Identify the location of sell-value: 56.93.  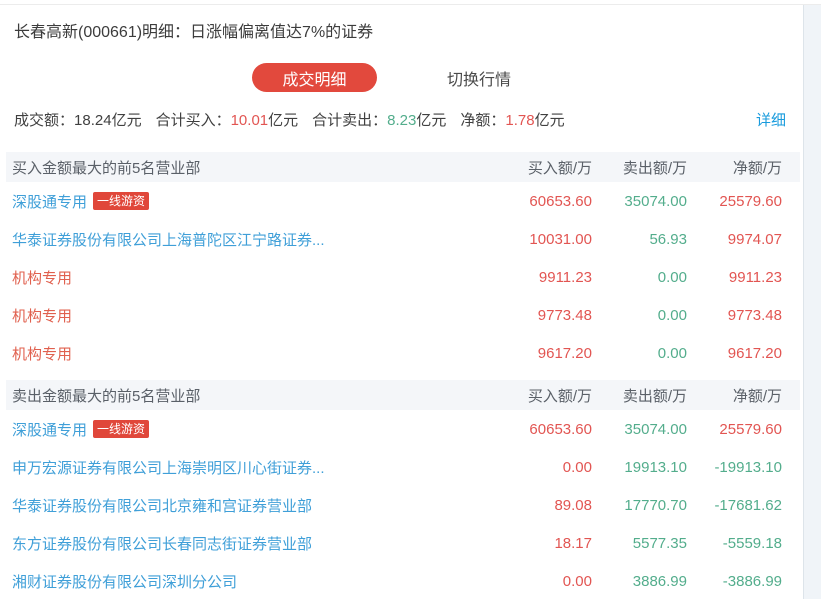
(668, 239).